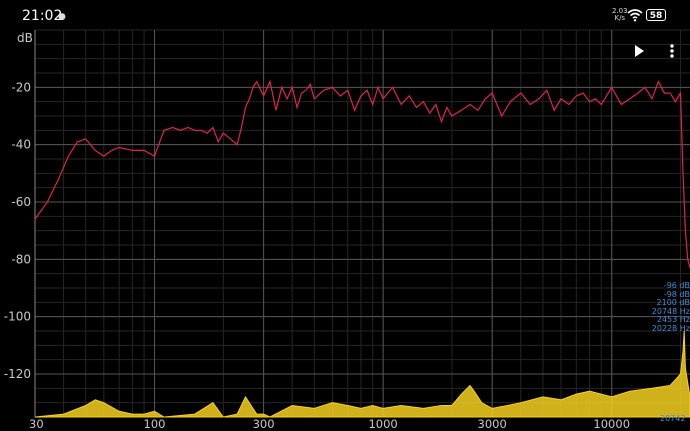 The height and width of the screenshot is (431, 690). What do you see at coordinates (21, 145) in the screenshot?
I see `y-tick-label: -40` at bounding box center [21, 145].